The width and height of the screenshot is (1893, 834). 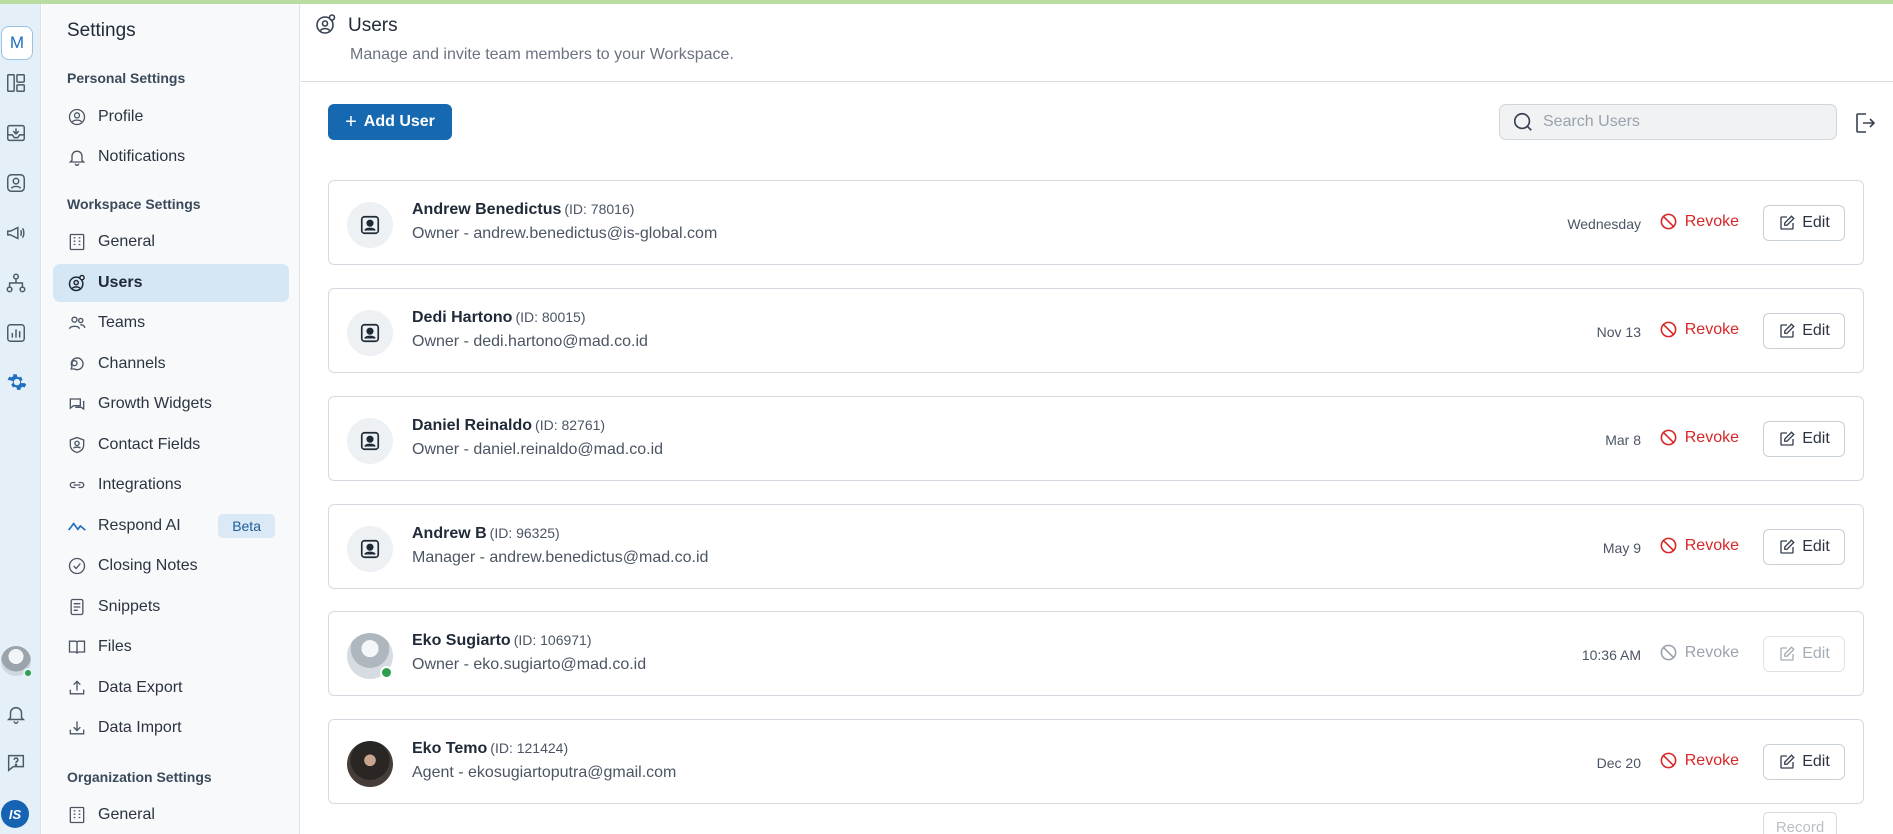 What do you see at coordinates (132, 363) in the screenshot?
I see `sidebar-item-label: Channels` at bounding box center [132, 363].